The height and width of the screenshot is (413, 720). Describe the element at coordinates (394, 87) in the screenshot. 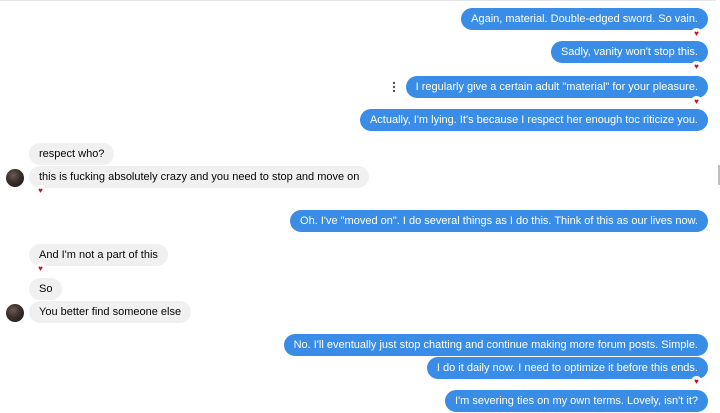

I see `more-options-icon` at that location.